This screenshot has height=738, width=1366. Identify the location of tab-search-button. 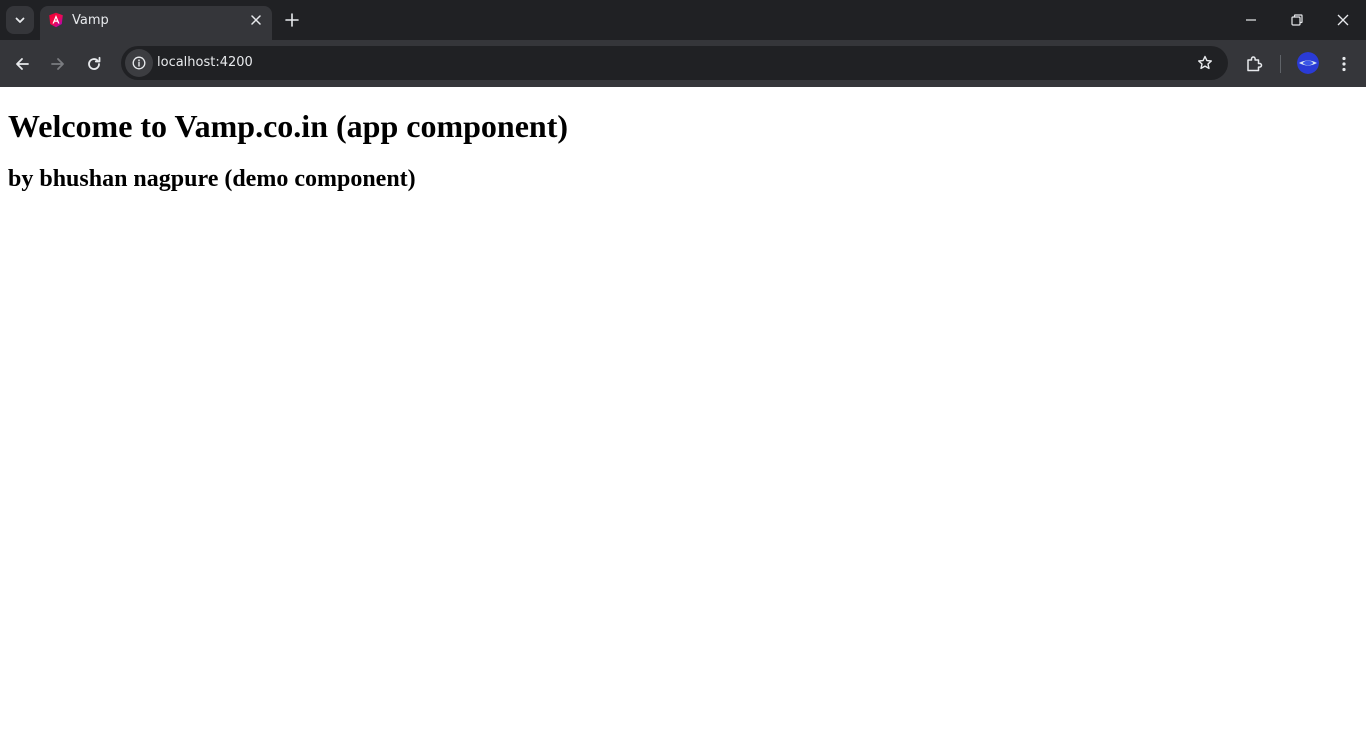
(20, 20).